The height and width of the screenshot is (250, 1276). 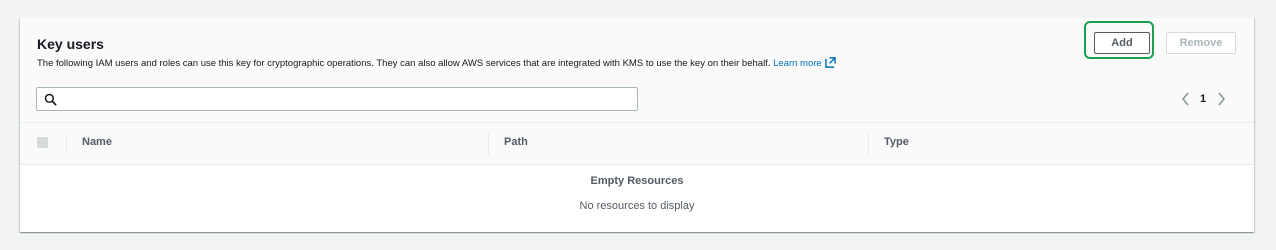 I want to click on pagination: 1, so click(x=1203, y=99).